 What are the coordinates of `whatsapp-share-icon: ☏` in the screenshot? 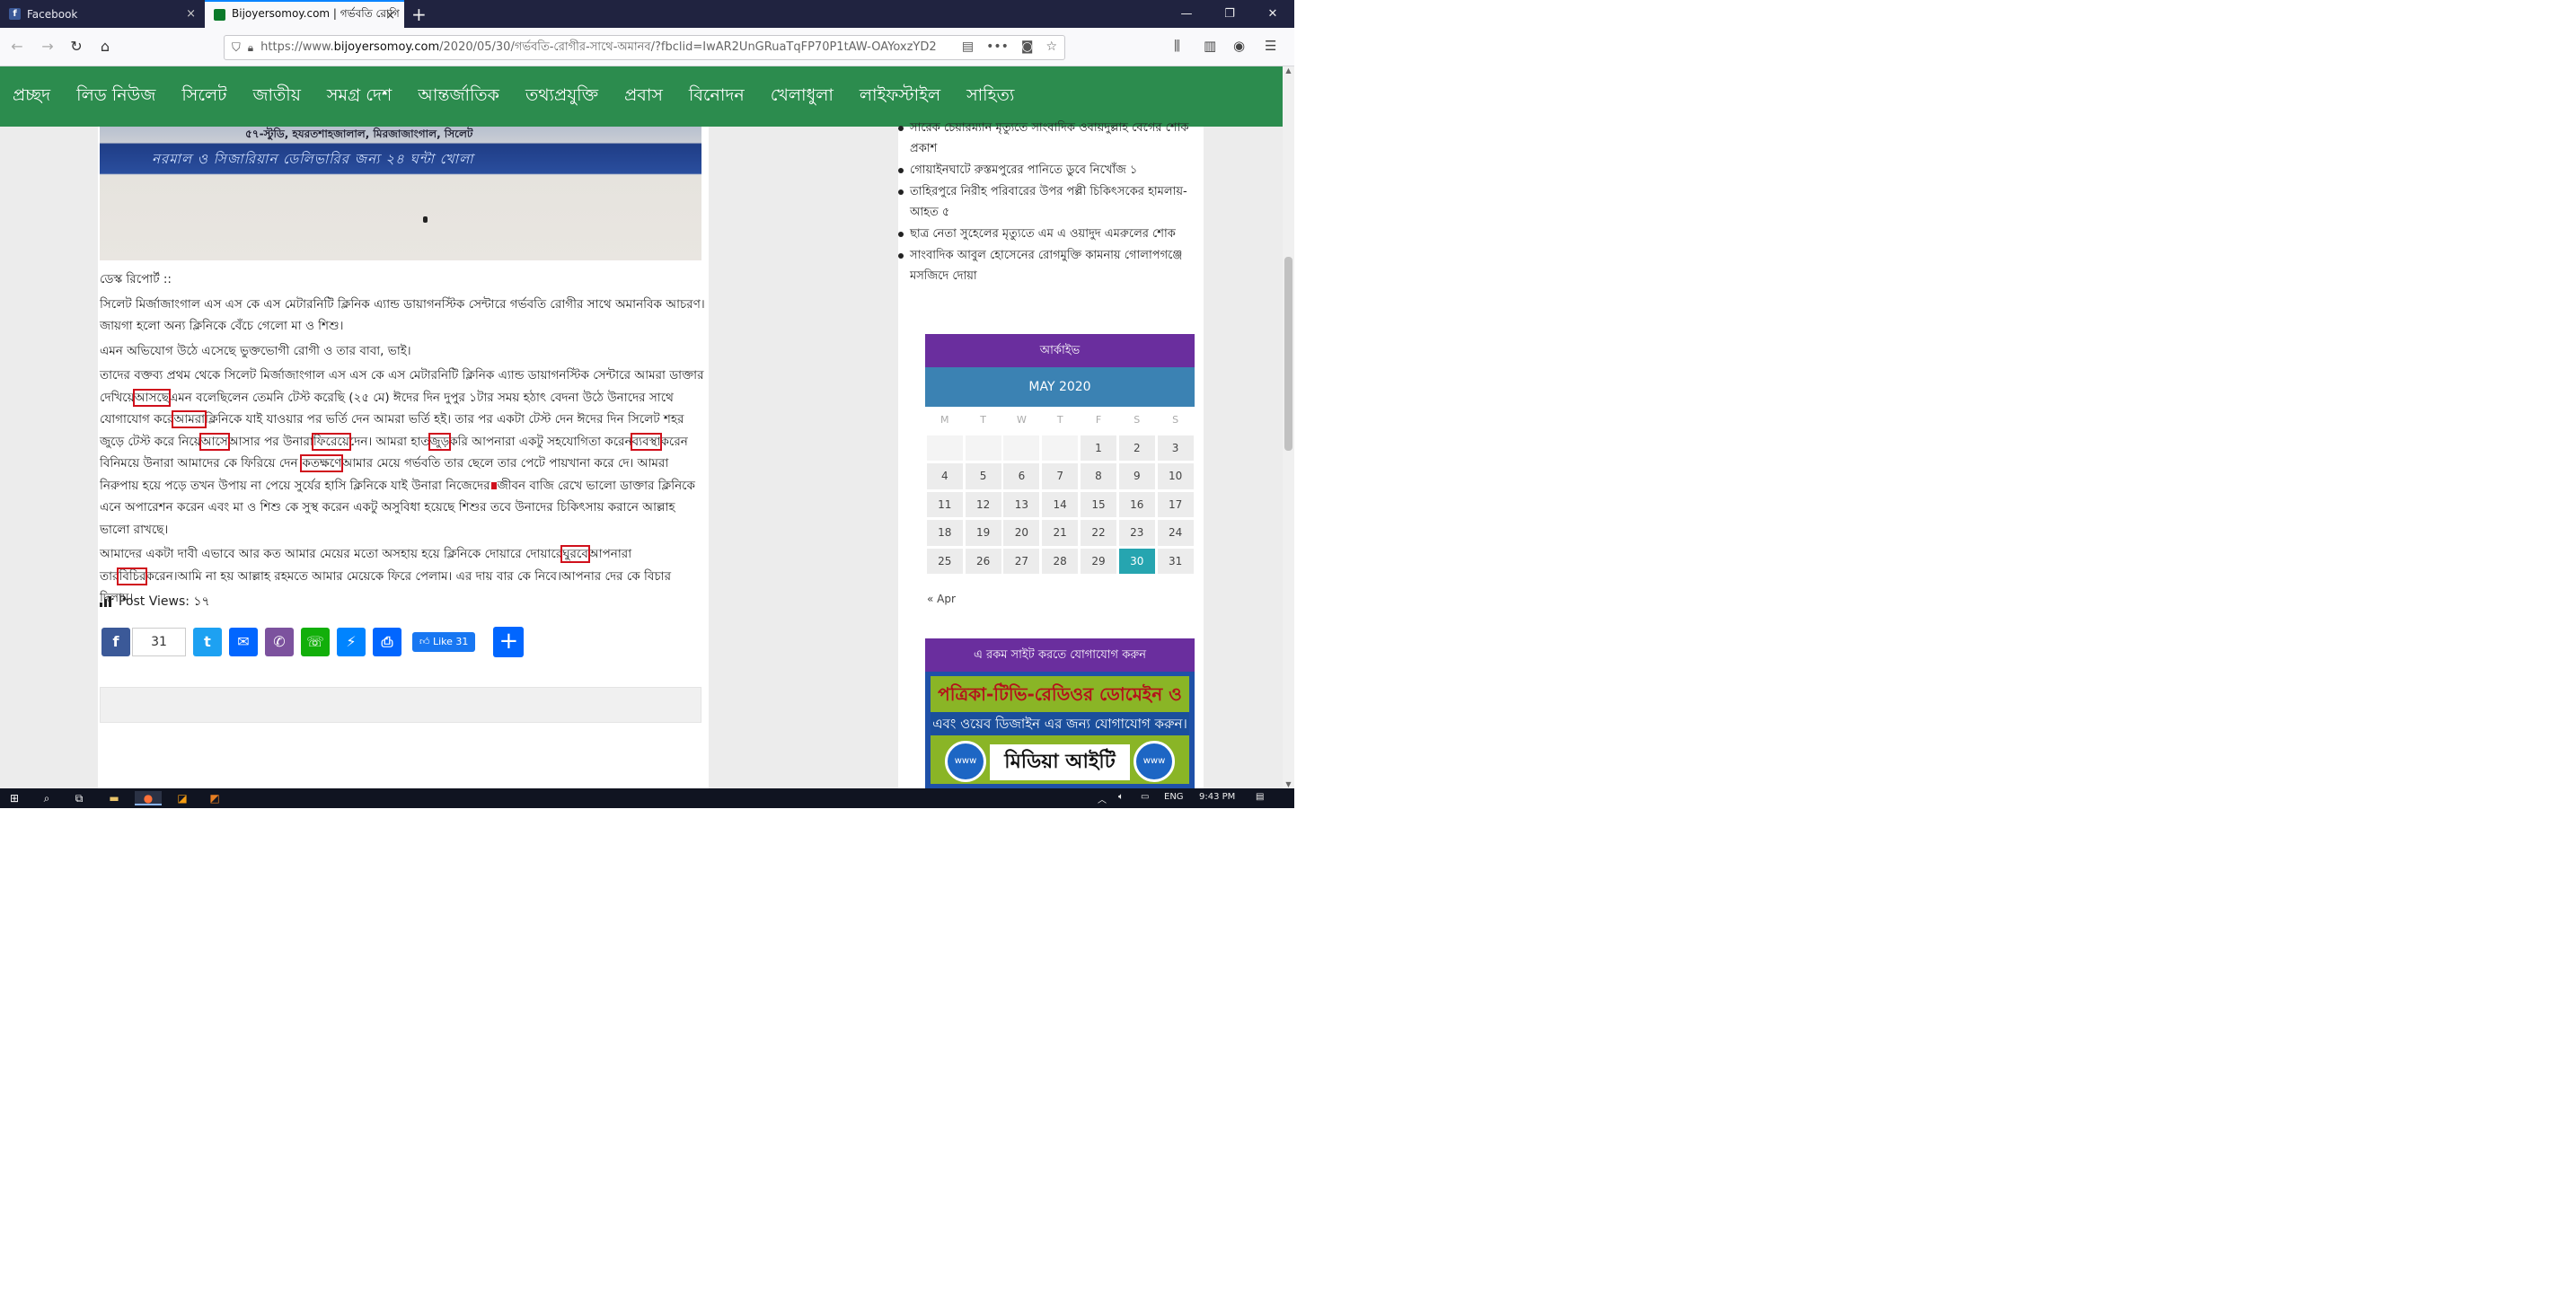 It's located at (315, 642).